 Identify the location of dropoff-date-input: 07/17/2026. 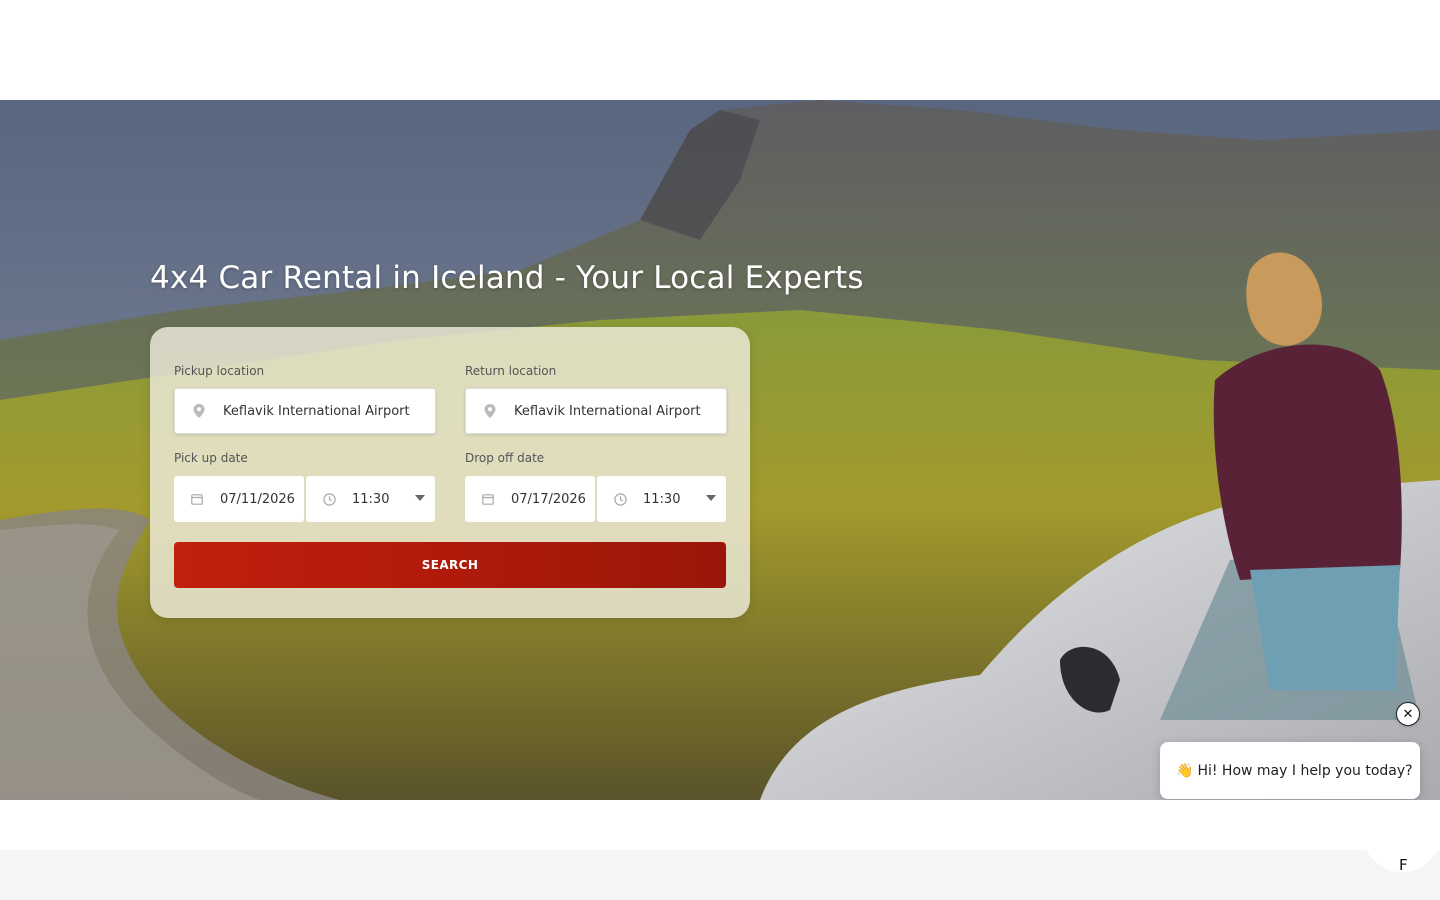
(530, 499).